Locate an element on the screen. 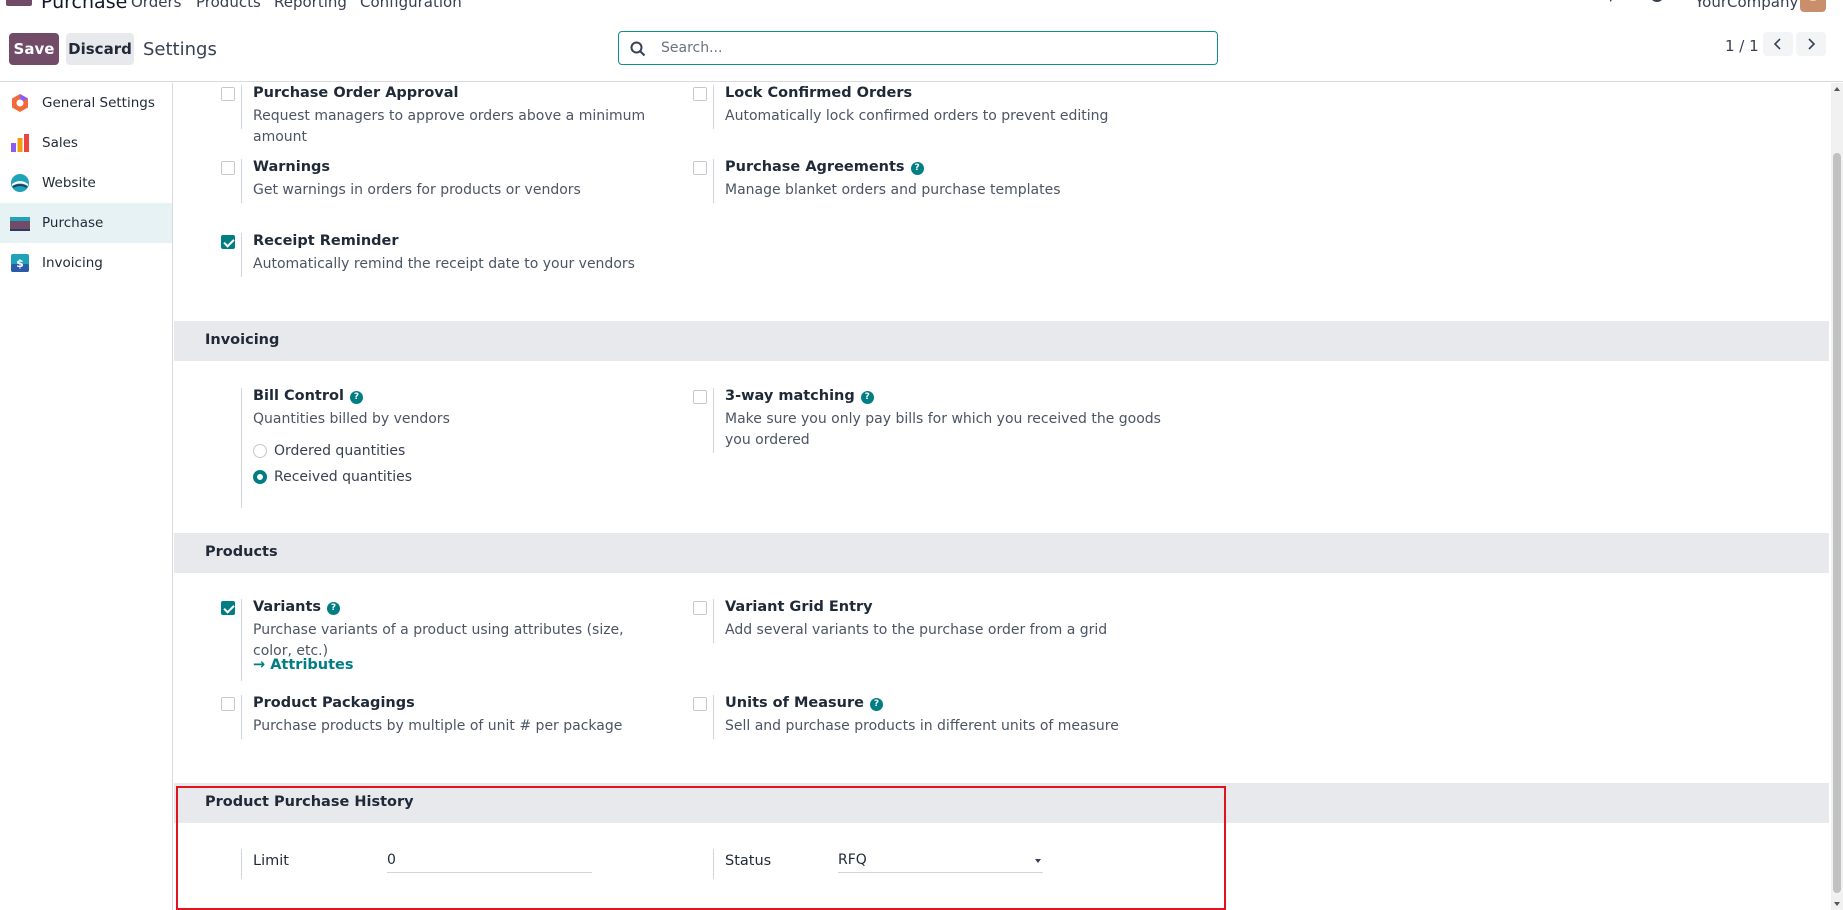 This screenshot has height=910, width=1843. pager-value: 1 / 1 is located at coordinates (1742, 46).